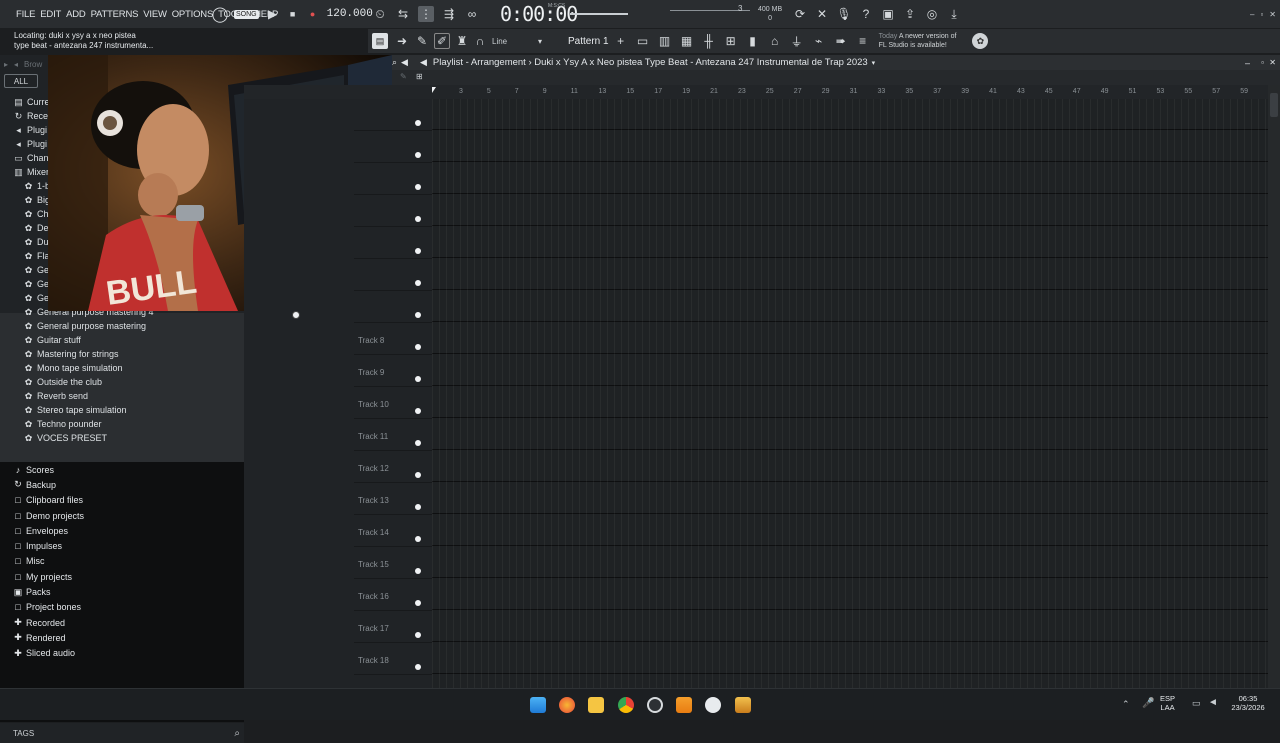 The height and width of the screenshot is (743, 1280). I want to click on brush-icon: ⌁, so click(819, 41).